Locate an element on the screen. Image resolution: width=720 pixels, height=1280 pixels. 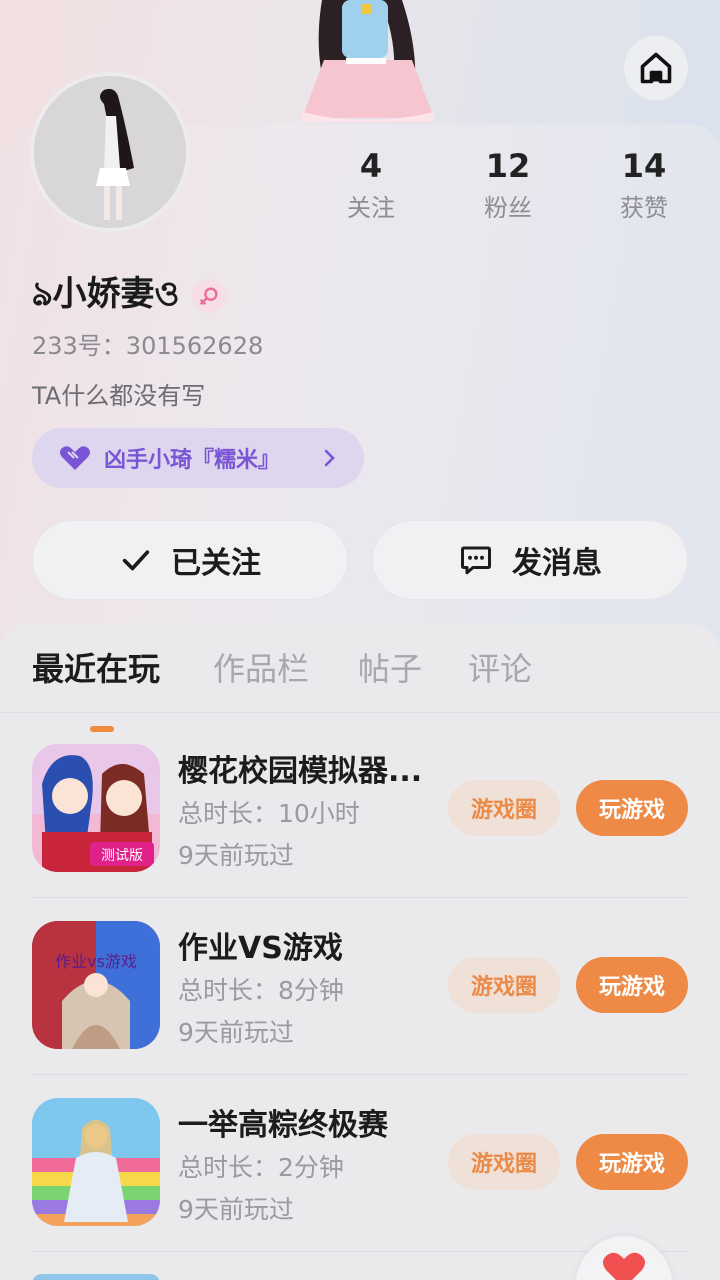
tab-recently-played: 最近在玩 is located at coordinates (96, 669).